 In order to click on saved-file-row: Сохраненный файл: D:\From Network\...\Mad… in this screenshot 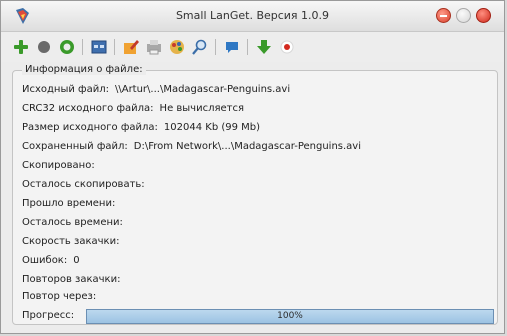, I will do `click(191, 146)`.